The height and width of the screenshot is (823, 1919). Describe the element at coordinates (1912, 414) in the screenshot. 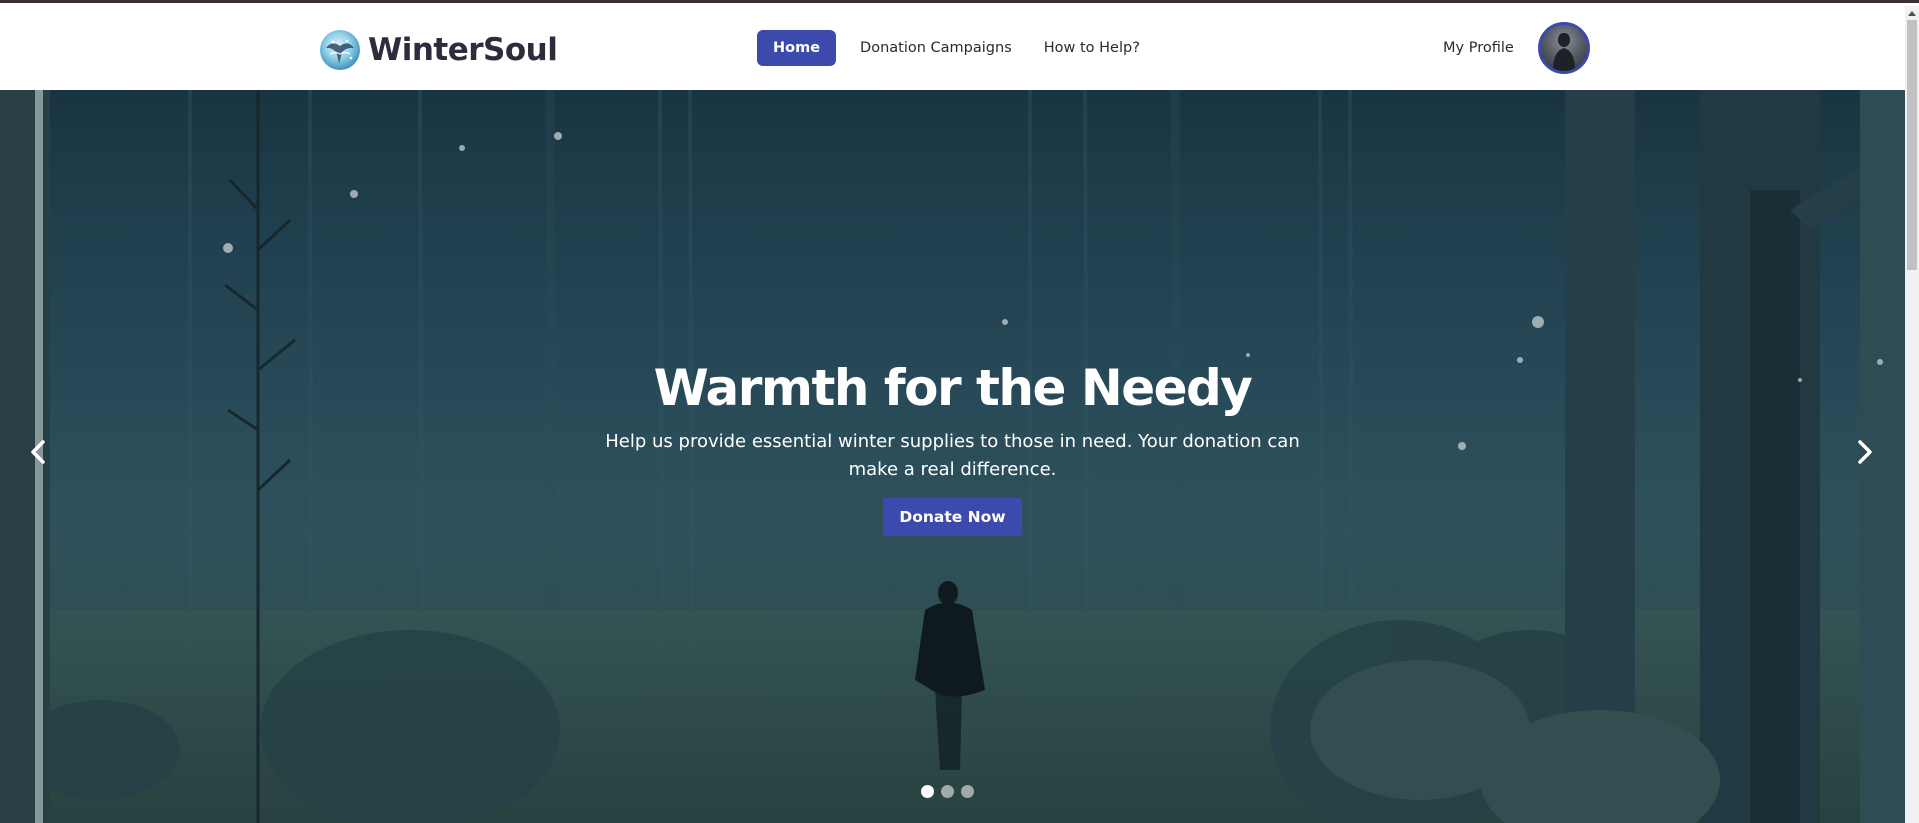

I see `page-scrollbar` at that location.